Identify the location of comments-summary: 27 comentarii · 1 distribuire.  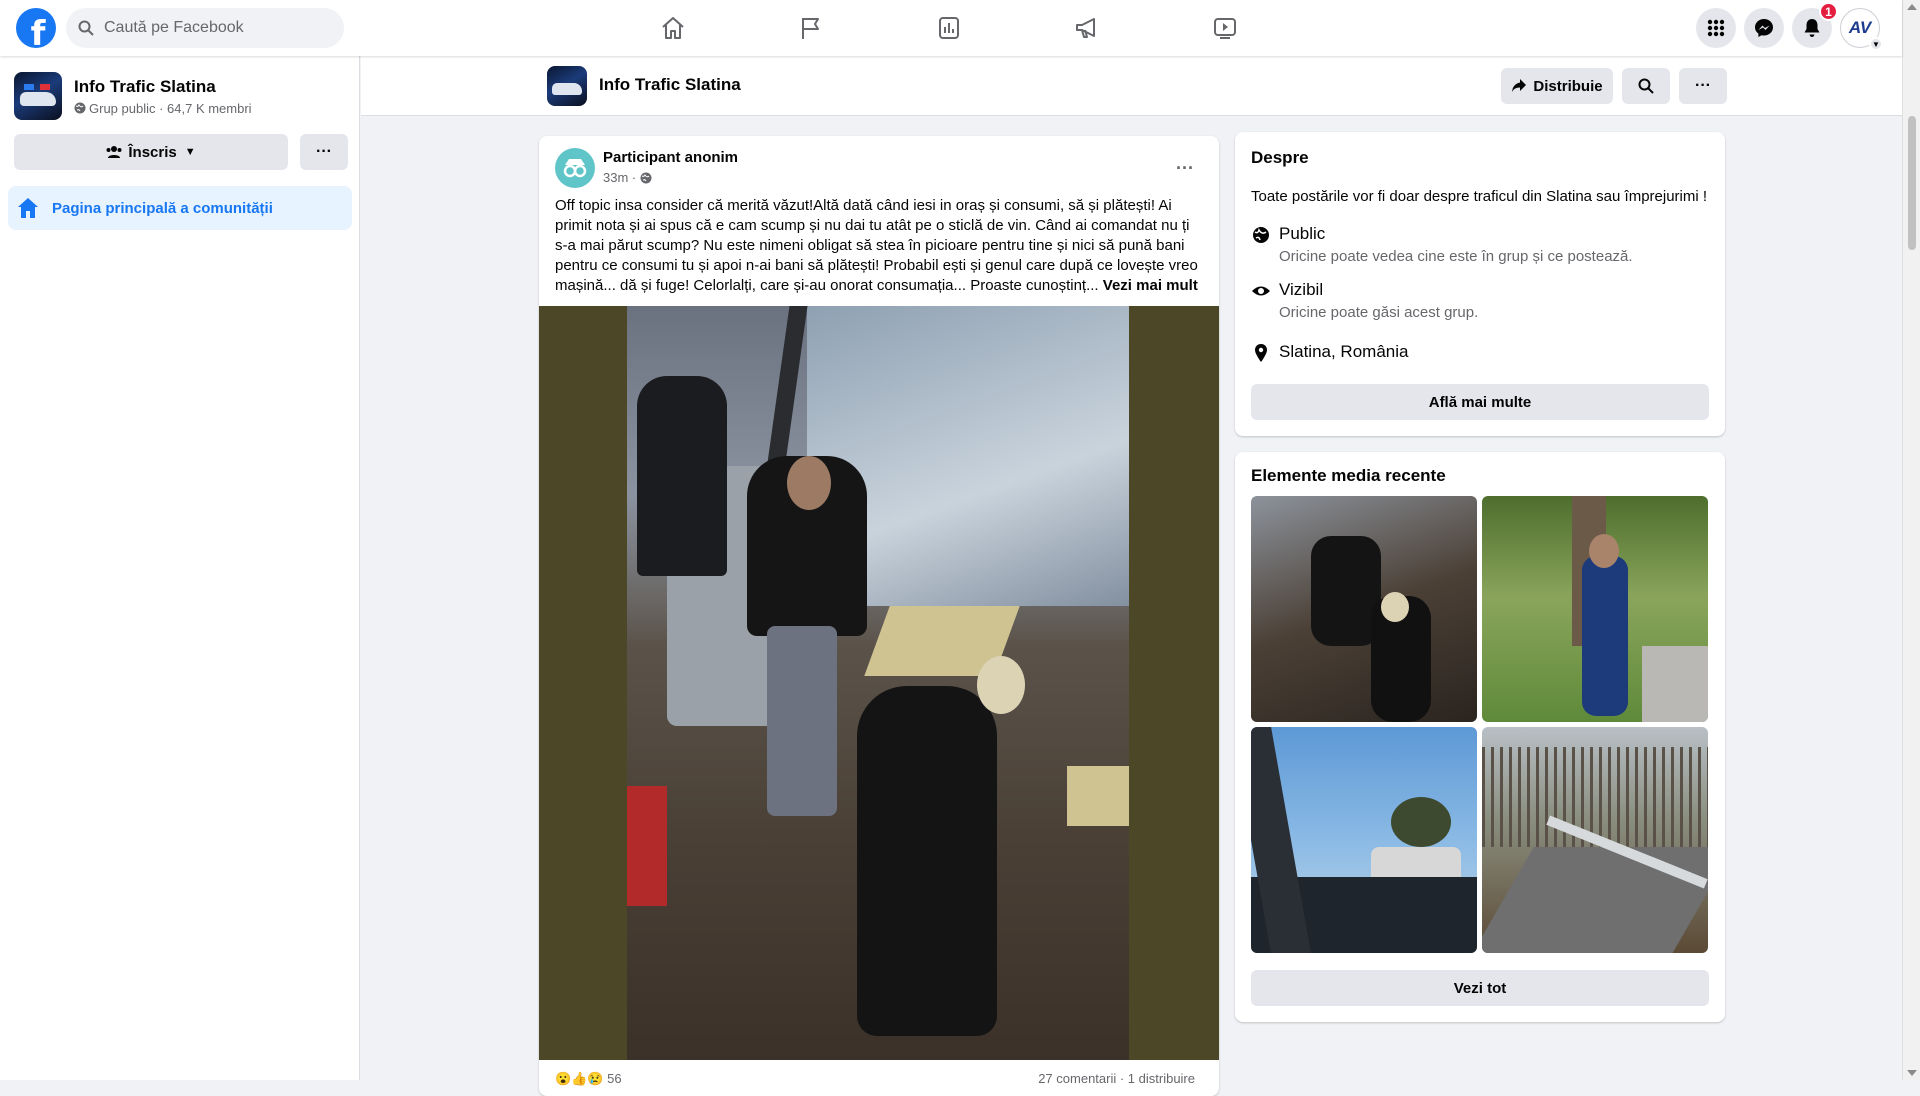
(1116, 1078).